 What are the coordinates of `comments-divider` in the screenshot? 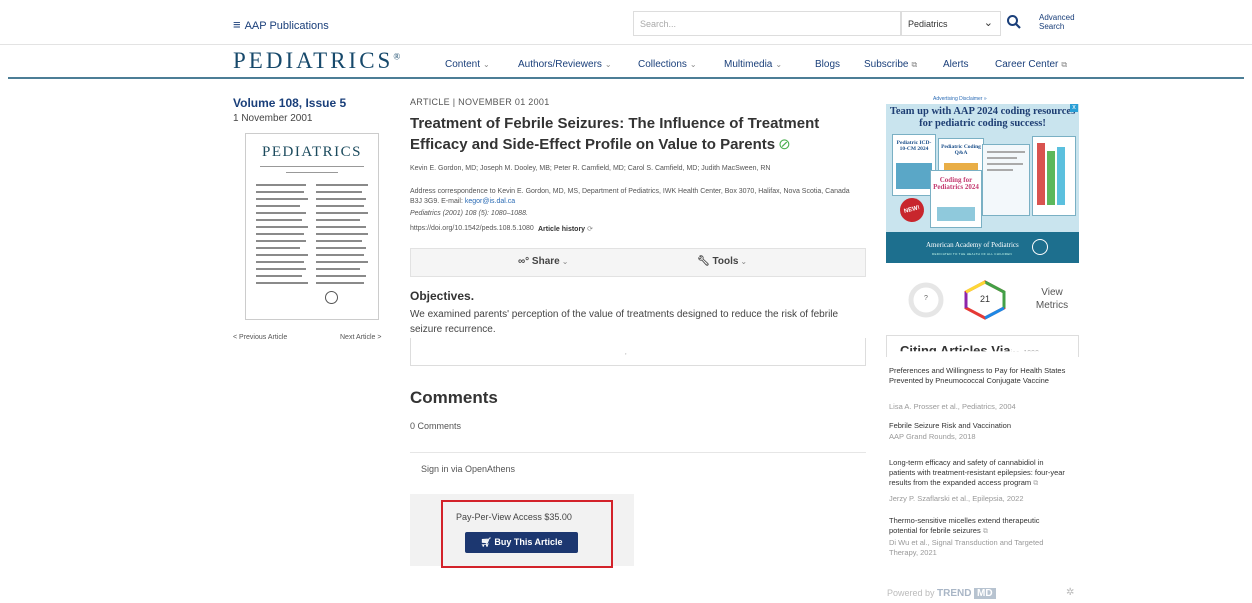 It's located at (638, 452).